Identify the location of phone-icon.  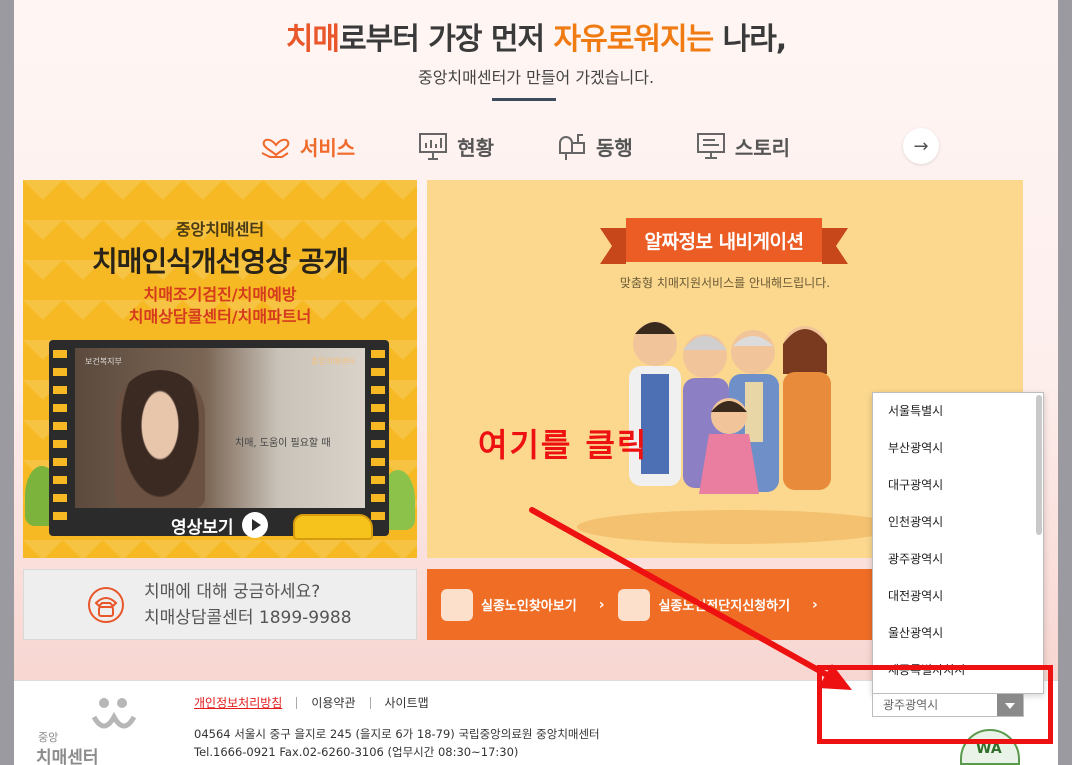
(106, 605).